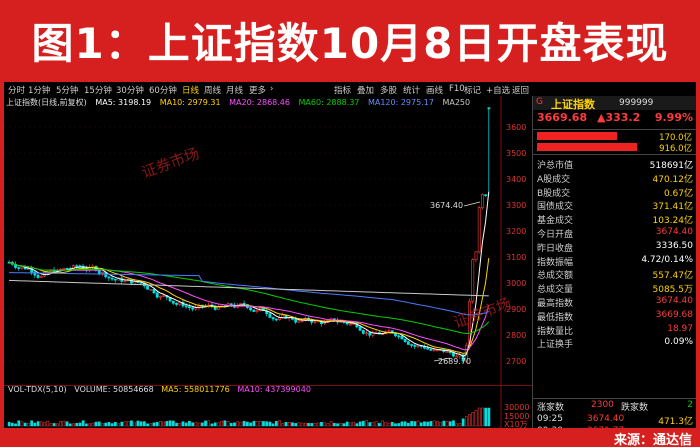 The image size is (700, 447). Describe the element at coordinates (98, 90) in the screenshot. I see `tab-15min: 15分钟` at that location.